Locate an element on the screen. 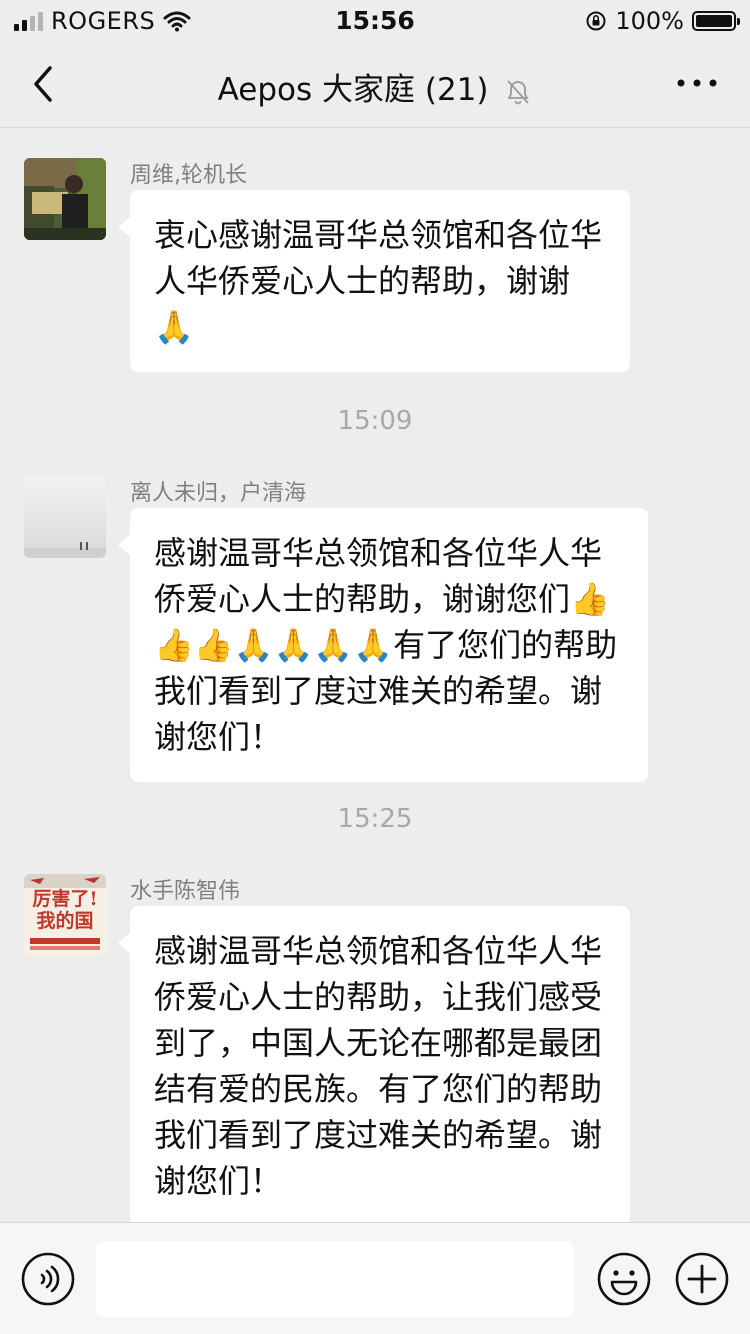  sender-name: 离人未归，户清海 is located at coordinates (218, 493).